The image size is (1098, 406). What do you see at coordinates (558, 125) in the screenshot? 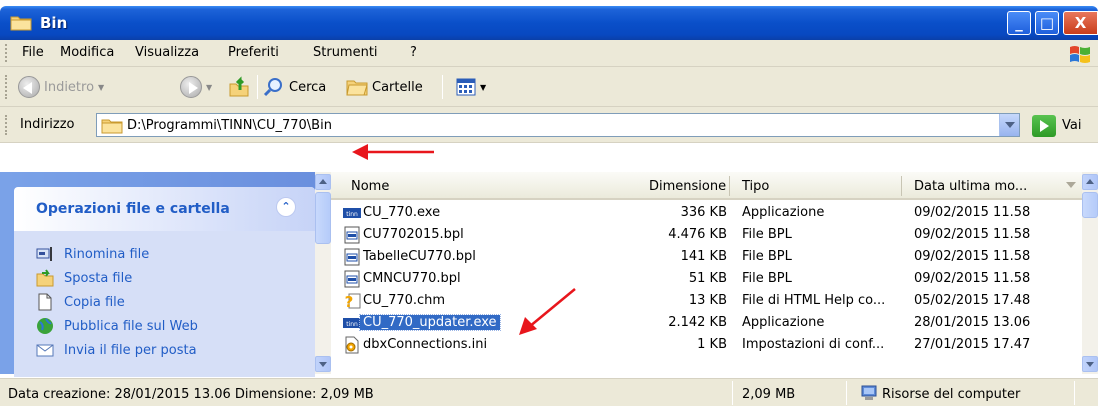
I see `address-input: D:\Programmi\TINN\CU_770\Bin` at bounding box center [558, 125].